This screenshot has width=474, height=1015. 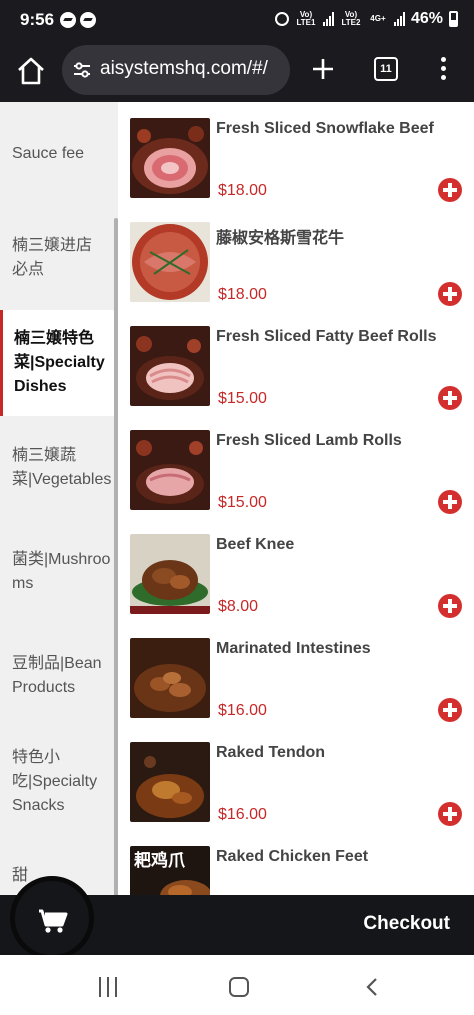 What do you see at coordinates (55, 781) in the screenshot?
I see `category-label: 特色小吃|Specialty Snacks` at bounding box center [55, 781].